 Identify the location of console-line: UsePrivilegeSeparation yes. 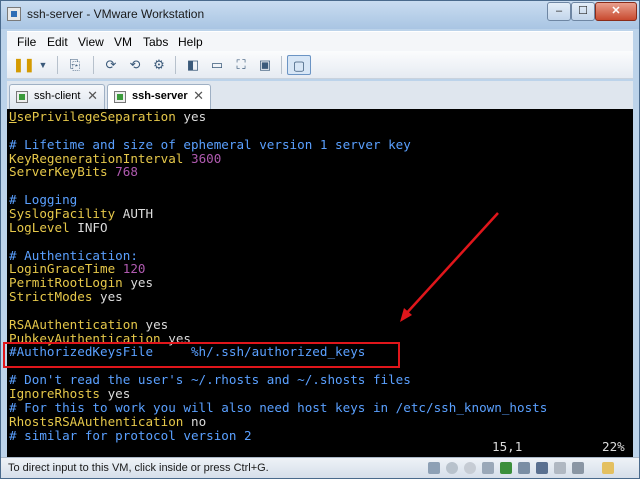
(107, 117).